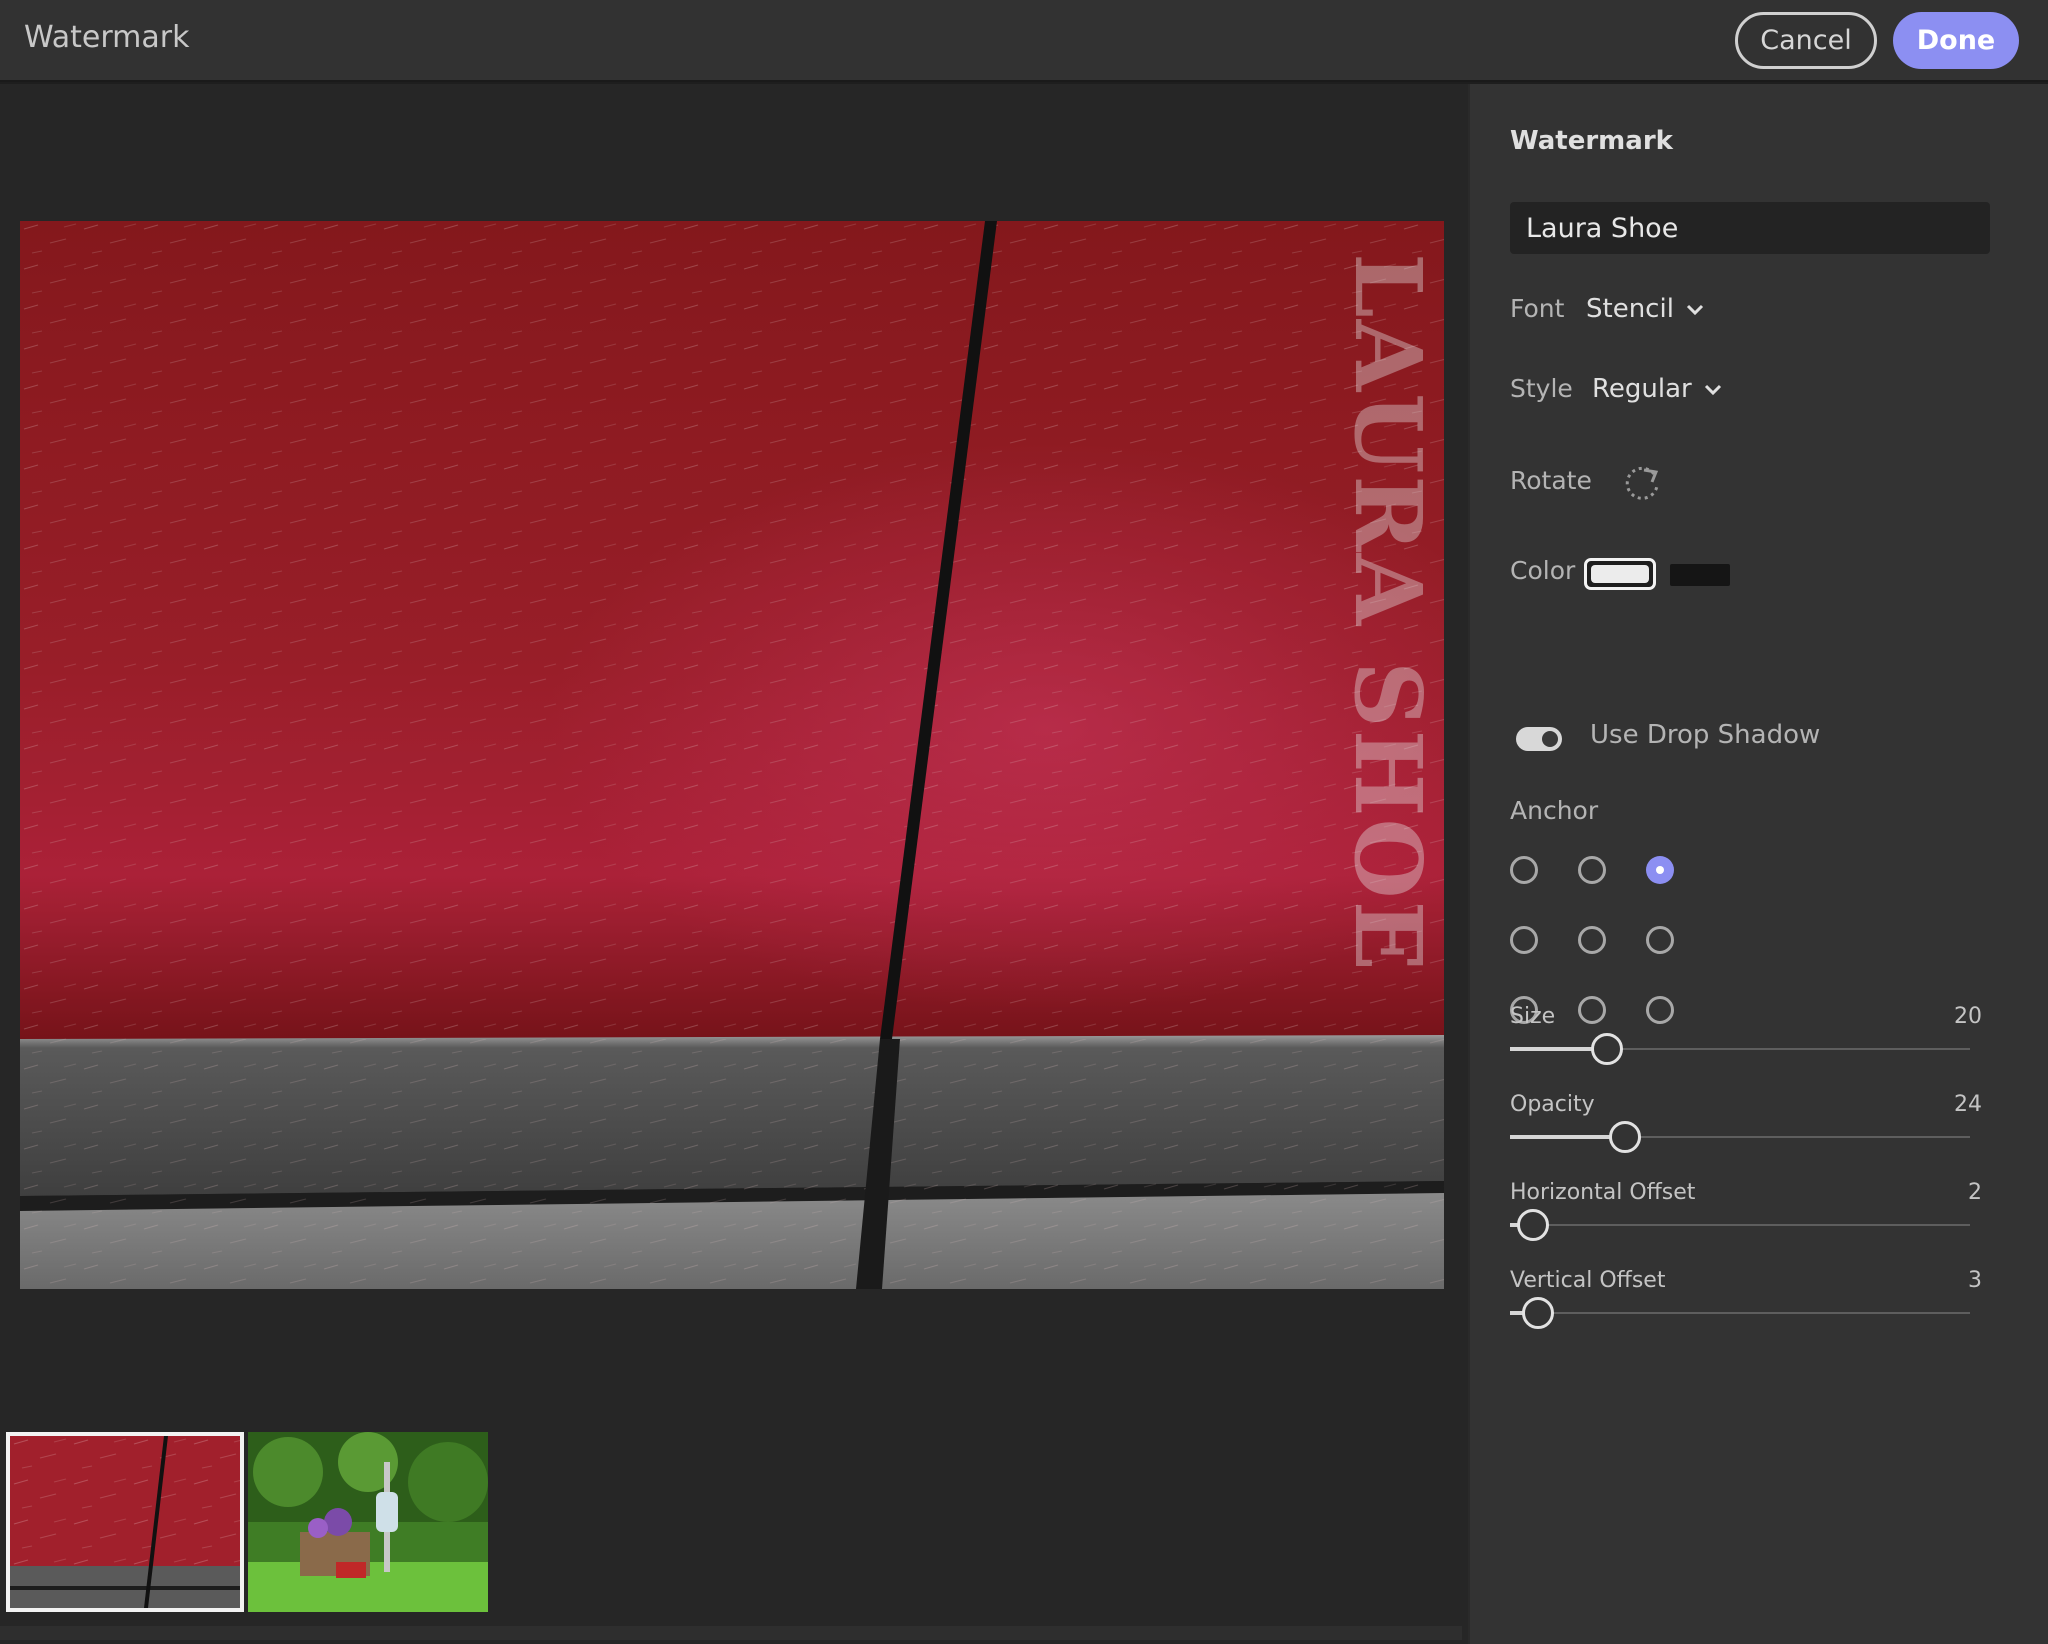 This screenshot has width=2048, height=1644. I want to click on slider-fill, so click(1567, 1137).